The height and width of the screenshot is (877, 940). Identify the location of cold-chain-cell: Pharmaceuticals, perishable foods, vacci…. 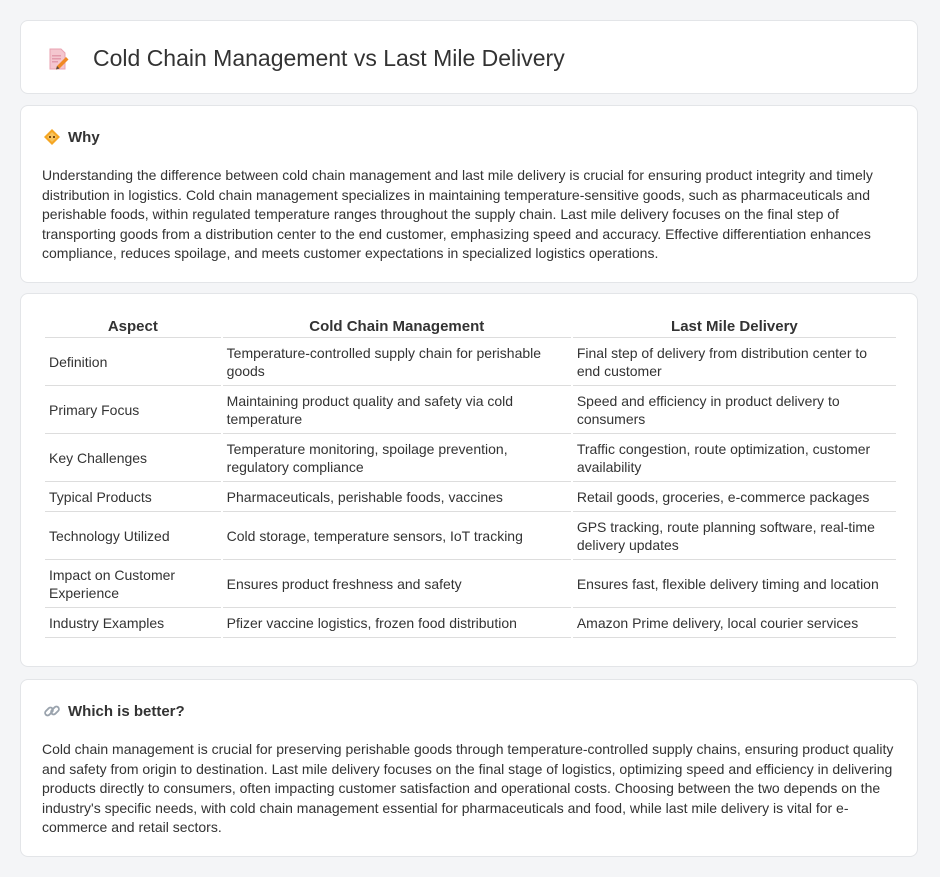
(396, 497).